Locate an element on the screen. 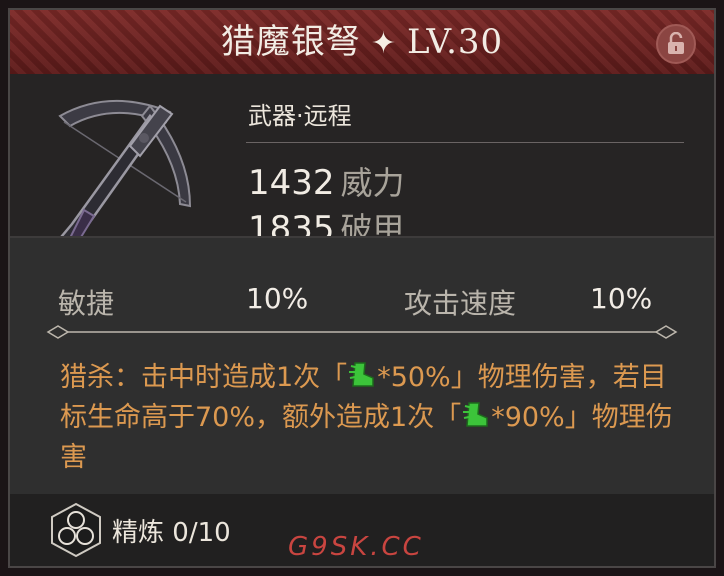  crossbow-icon is located at coordinates (125, 173).